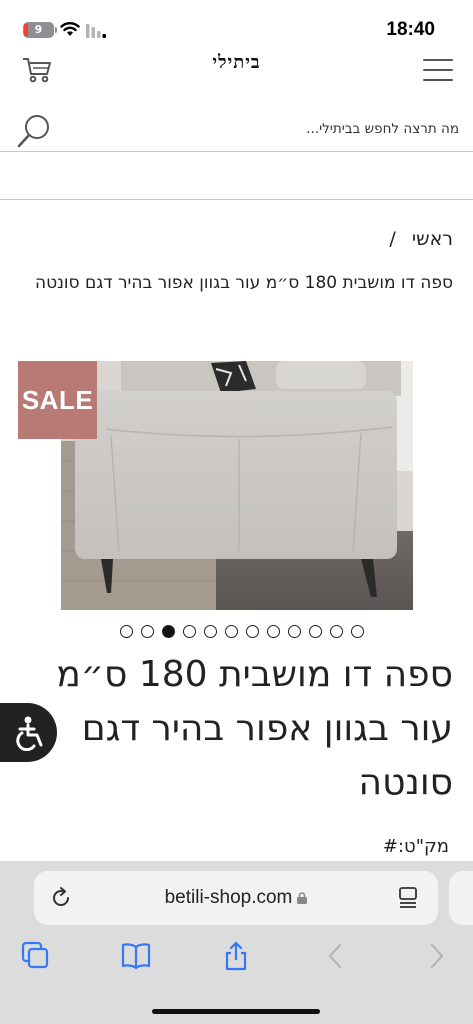 This screenshot has width=473, height=1024. Describe the element at coordinates (236, 26) in the screenshot. I see `status-bar: 9 18:40` at that location.